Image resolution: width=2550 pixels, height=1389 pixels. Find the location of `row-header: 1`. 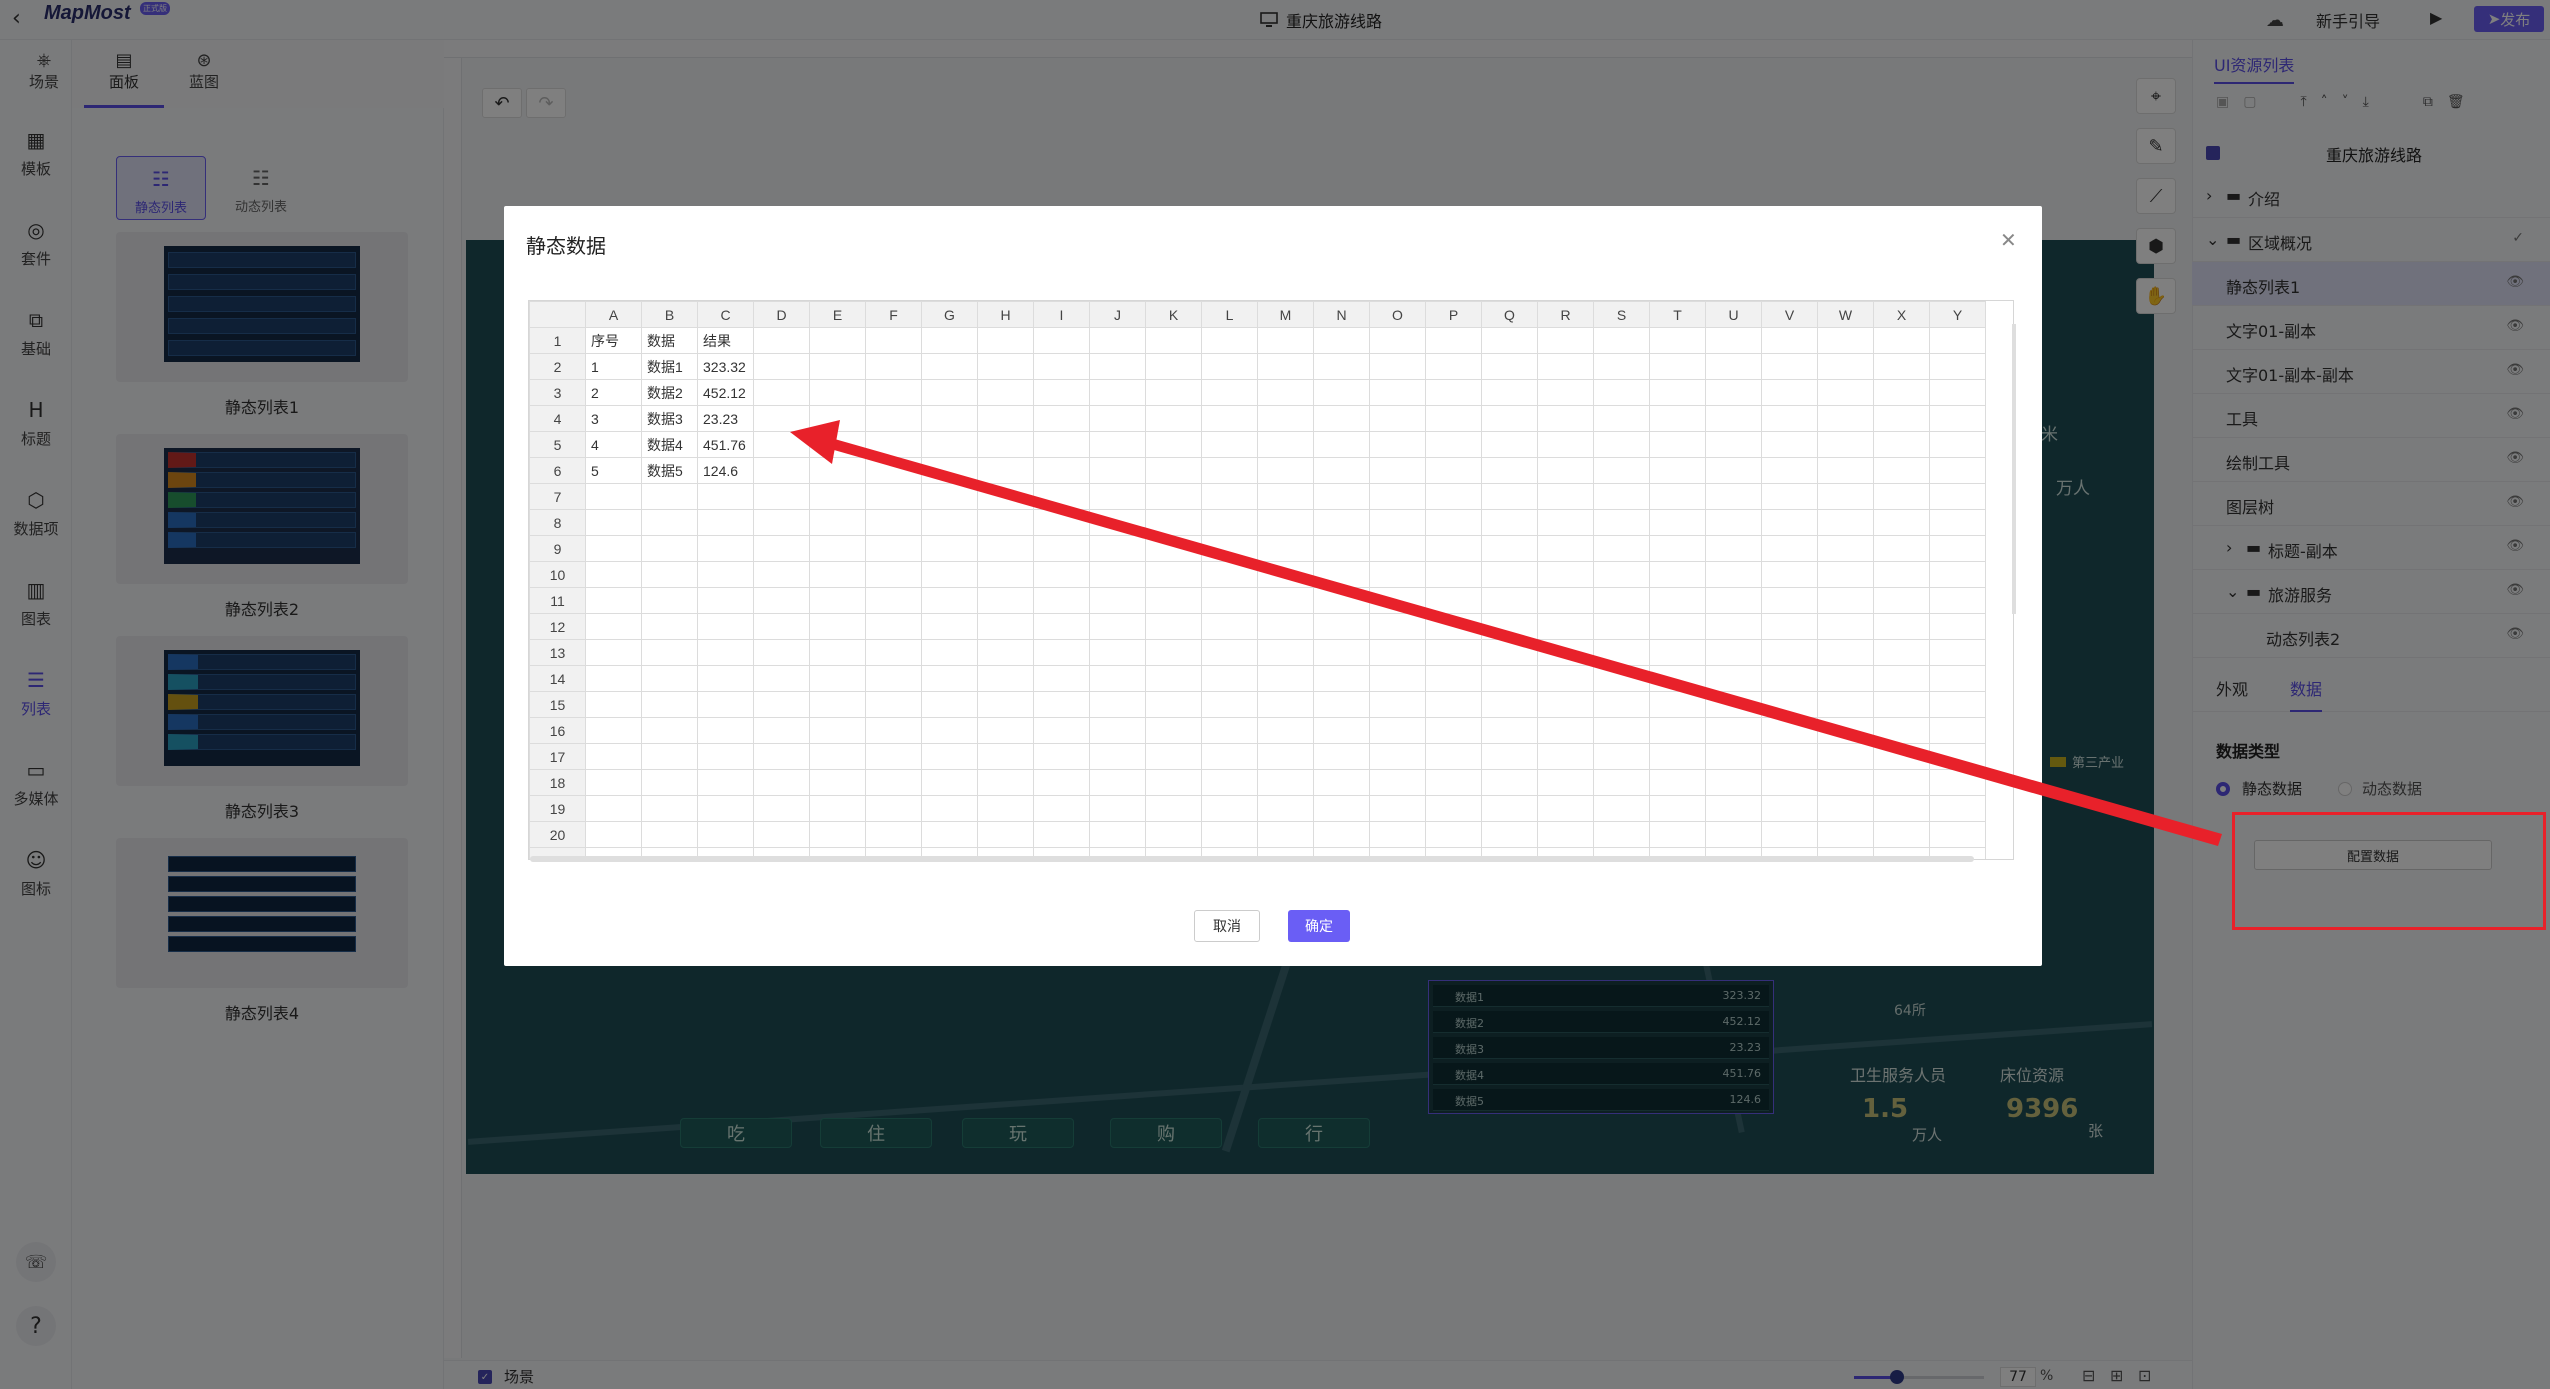

row-header: 1 is located at coordinates (557, 340).